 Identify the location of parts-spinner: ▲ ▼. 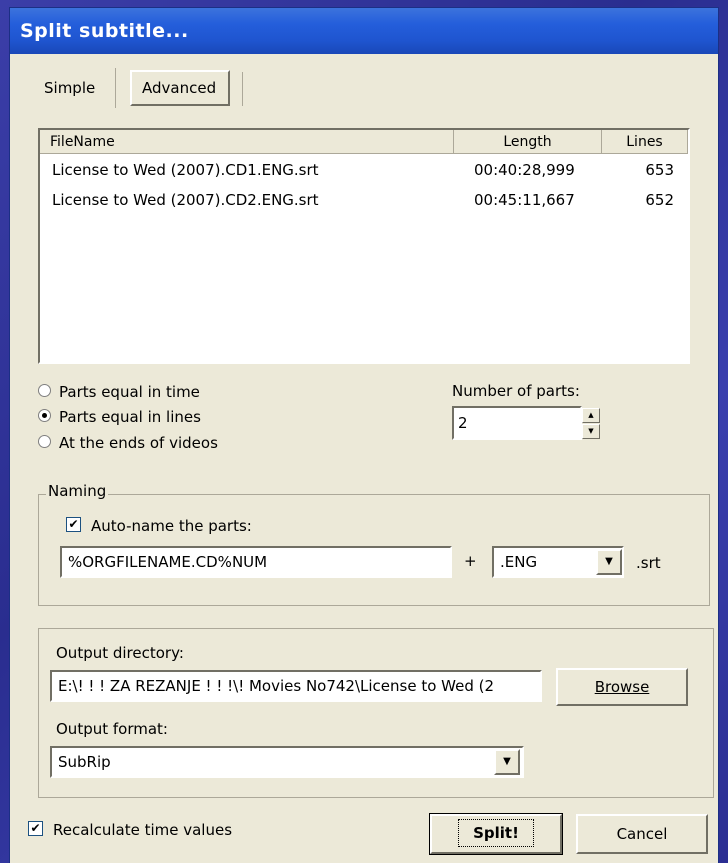
(591, 424).